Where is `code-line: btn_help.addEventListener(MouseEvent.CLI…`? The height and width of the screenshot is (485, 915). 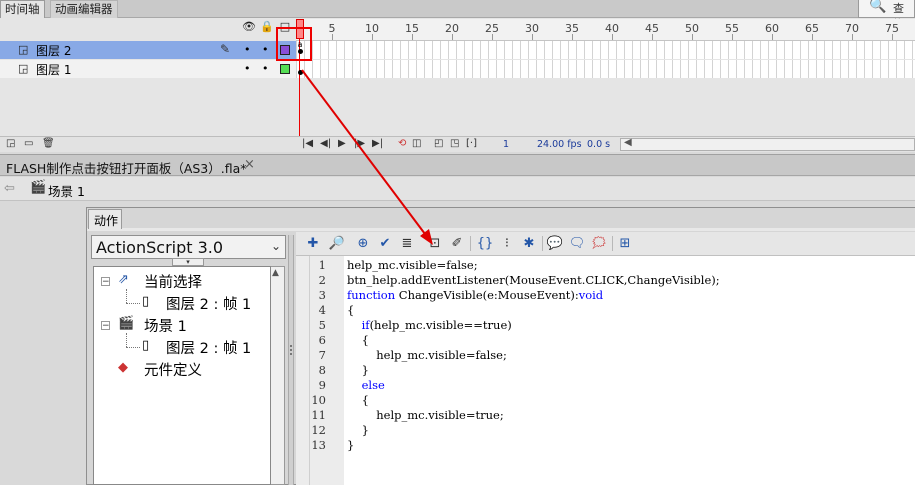
code-line: btn_help.addEventListener(MouseEvent.CLI… is located at coordinates (533, 280).